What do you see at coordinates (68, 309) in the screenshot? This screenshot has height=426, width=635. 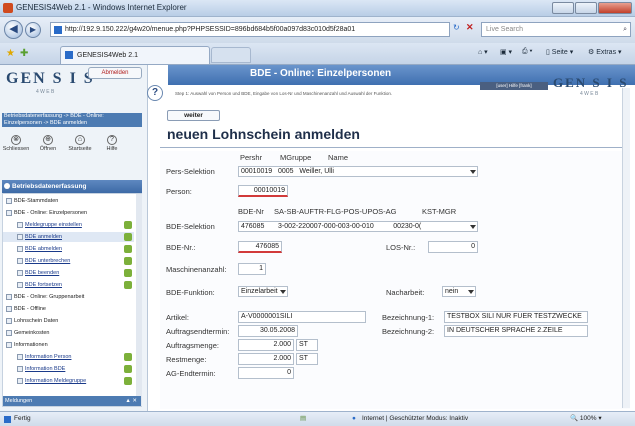 I see `nav-item: BDE - Offline` at bounding box center [68, 309].